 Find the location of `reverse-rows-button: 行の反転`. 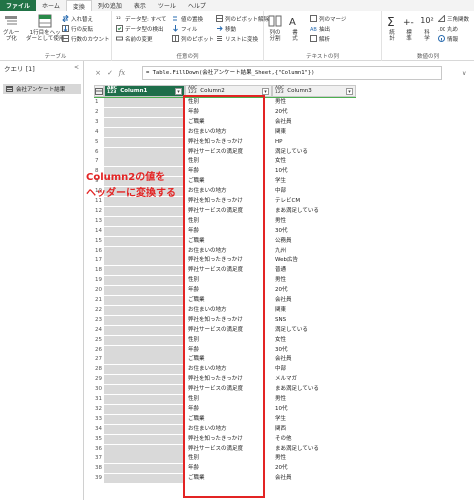

reverse-rows-button: 行の反転 is located at coordinates (77, 28).